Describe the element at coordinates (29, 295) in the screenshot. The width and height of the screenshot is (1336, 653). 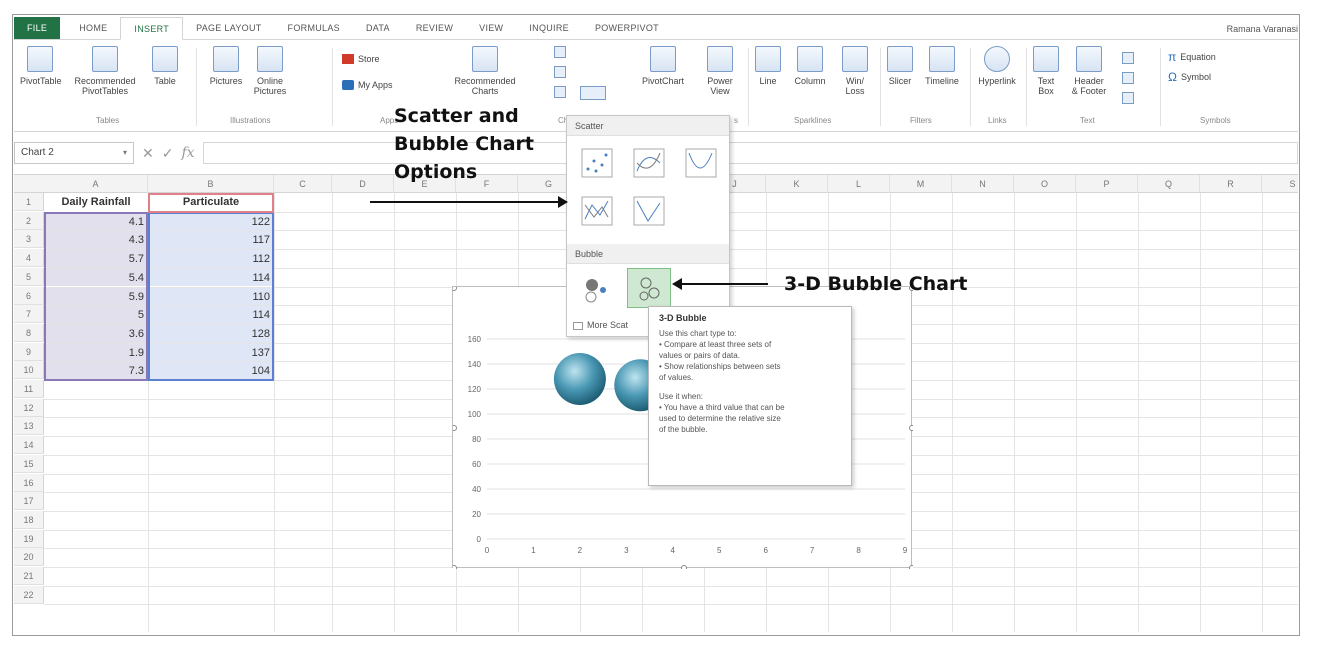
I see `row-header: 6` at that location.